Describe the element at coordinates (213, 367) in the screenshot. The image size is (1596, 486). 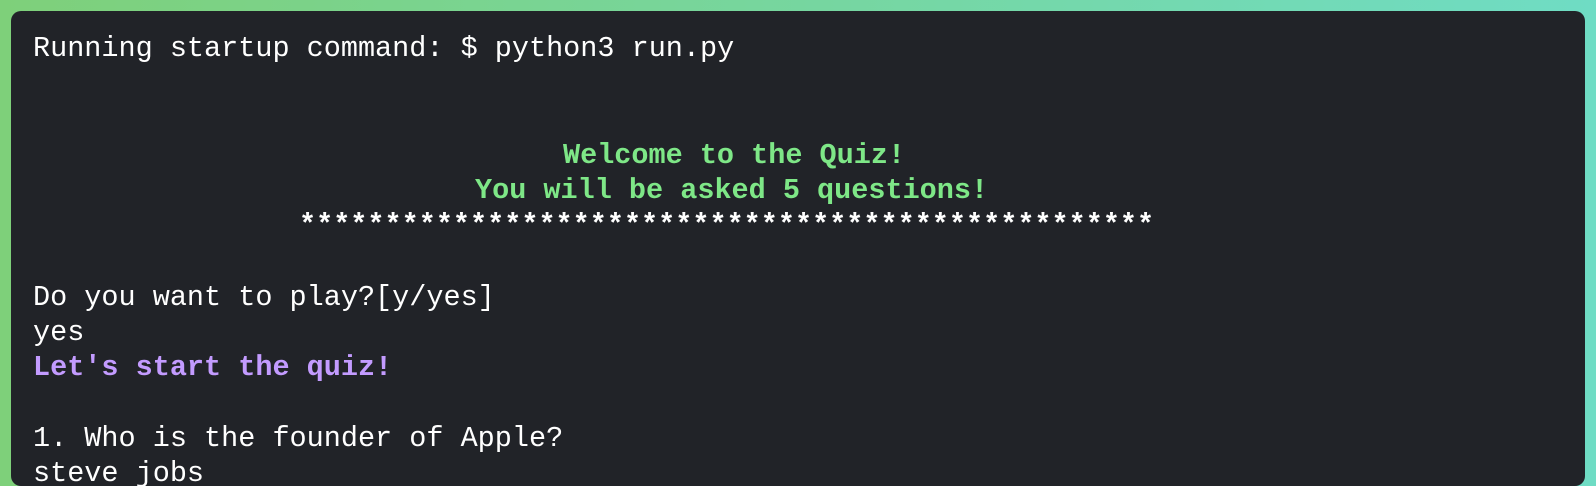
I see `start-quiz-message: Let's start the quiz!` at that location.